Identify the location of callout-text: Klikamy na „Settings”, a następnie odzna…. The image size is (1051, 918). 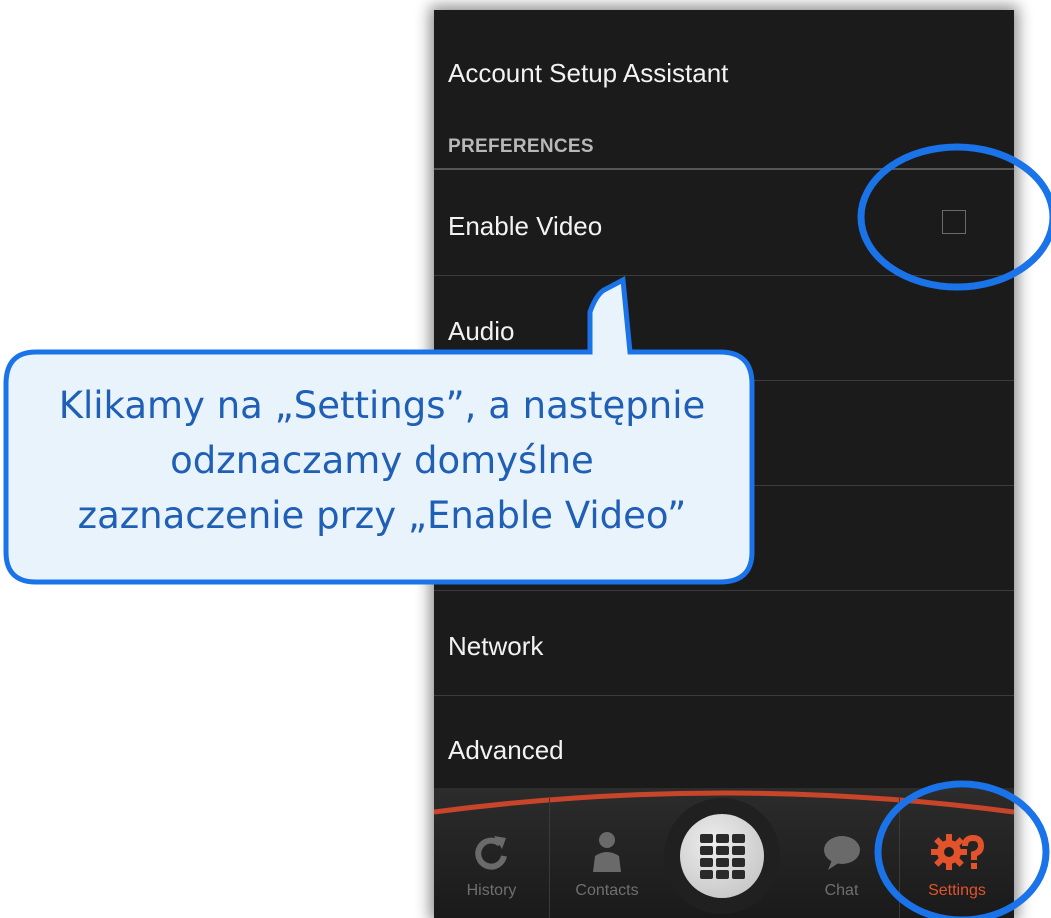
(382, 460).